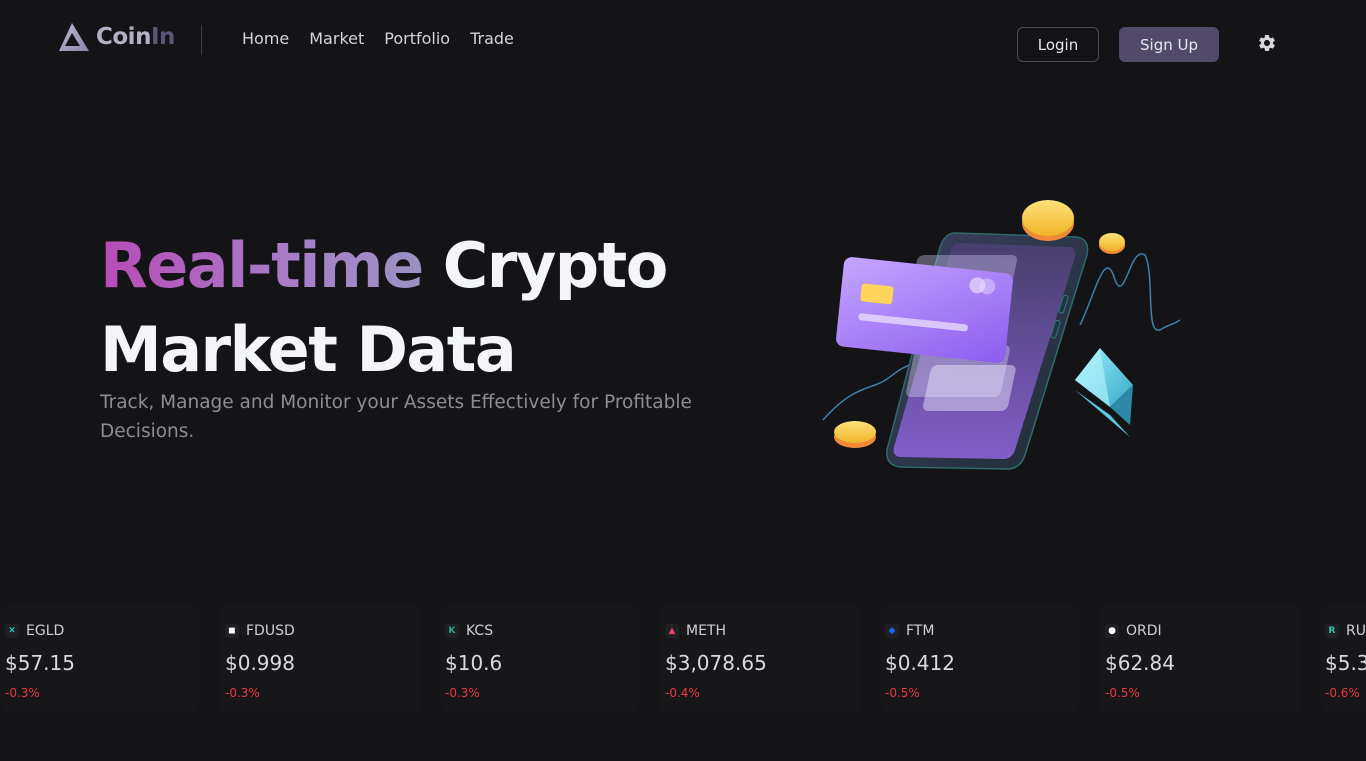  Describe the element at coordinates (1112, 631) in the screenshot. I see `ordi-icon: ●` at that location.